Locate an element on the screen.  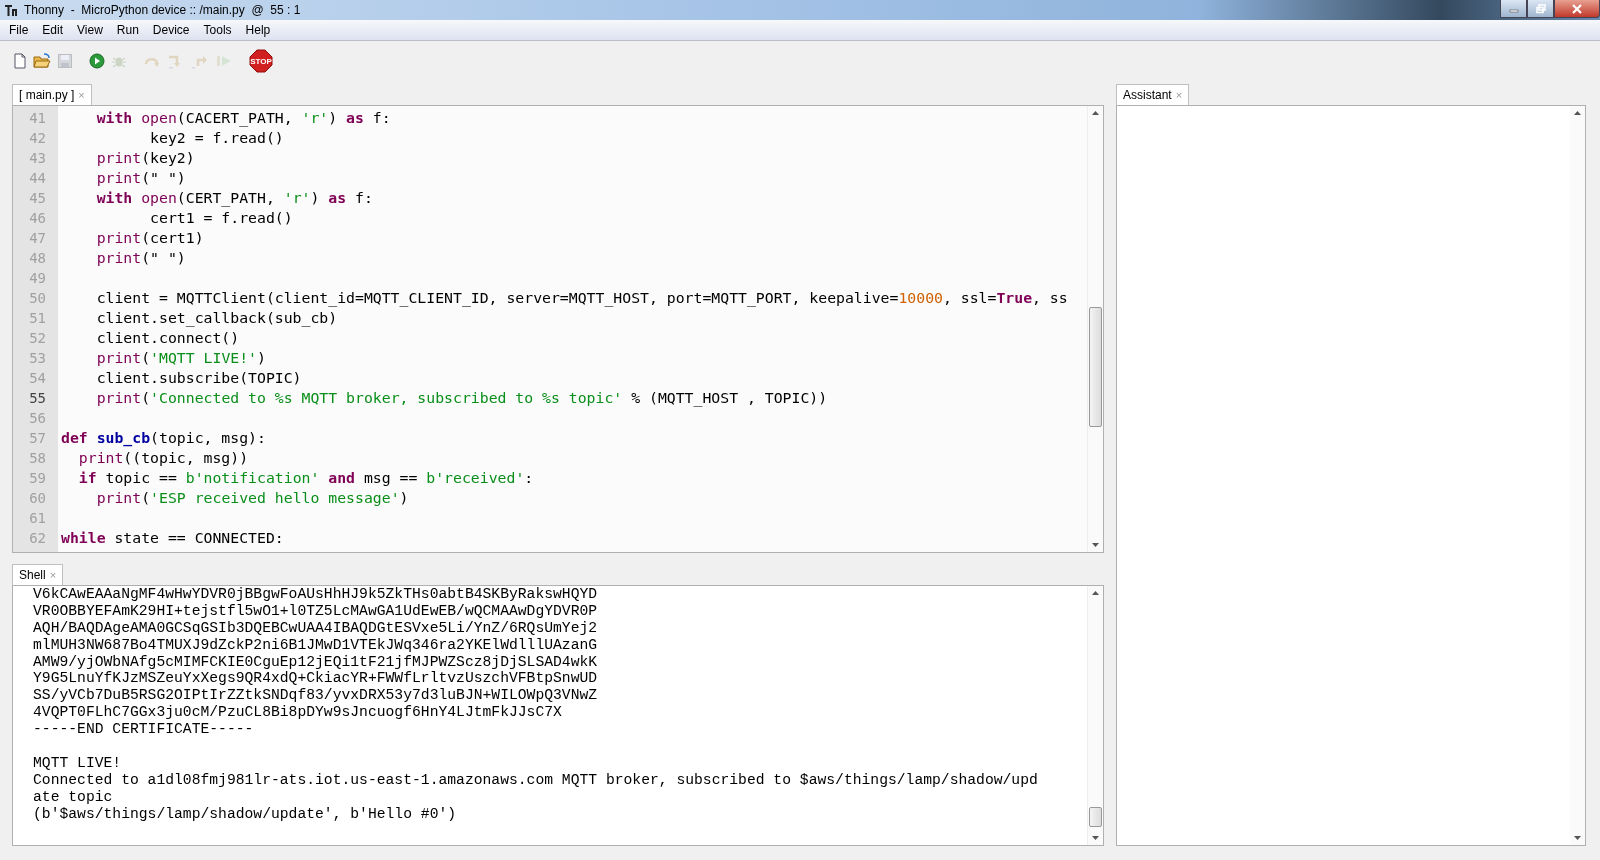
code-line: with open(CERT_PATH, 'r') as f: is located at coordinates (234, 197).